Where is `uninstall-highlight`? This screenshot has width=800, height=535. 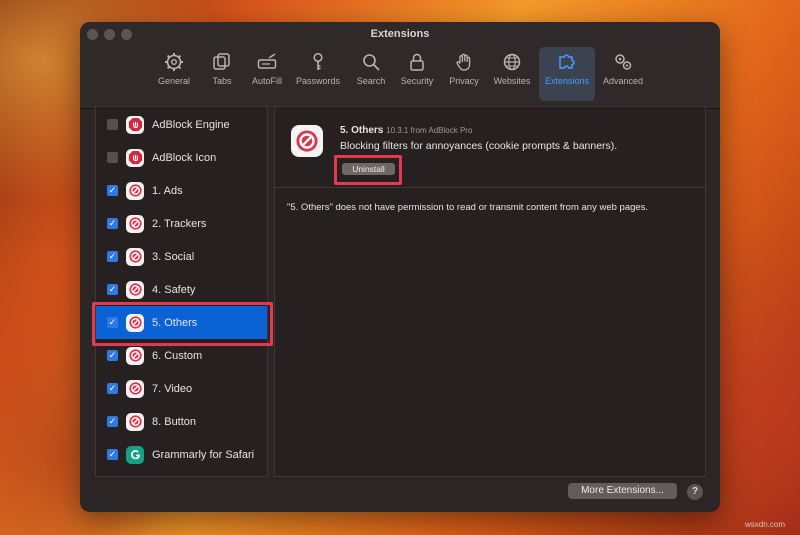 uninstall-highlight is located at coordinates (368, 170).